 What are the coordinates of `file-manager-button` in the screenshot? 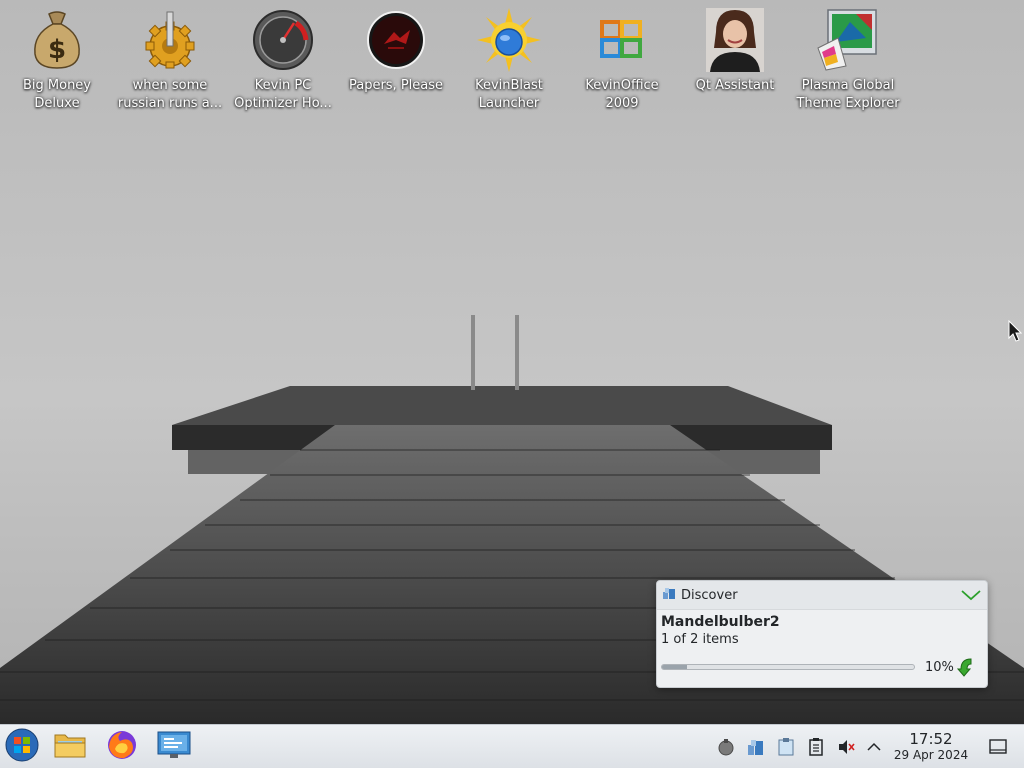 It's located at (70, 747).